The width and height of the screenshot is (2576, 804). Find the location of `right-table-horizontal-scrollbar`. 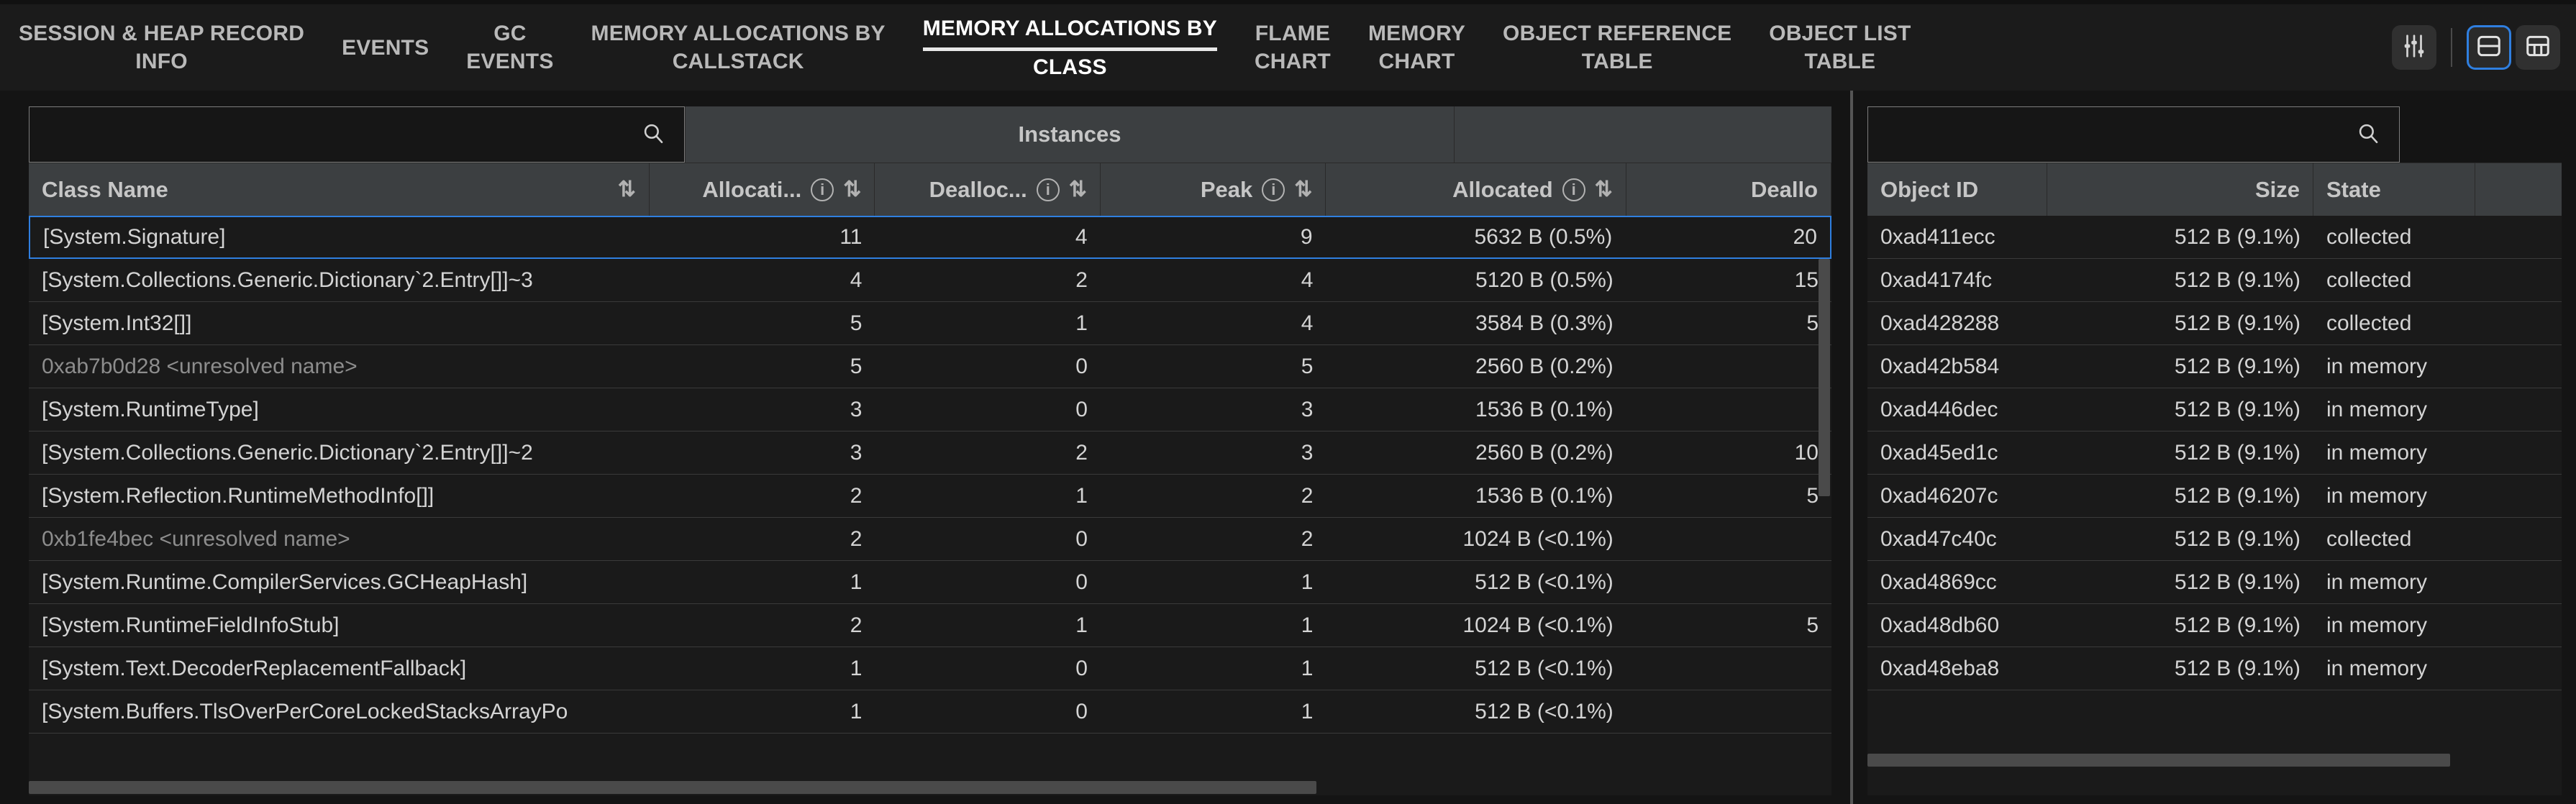

right-table-horizontal-scrollbar is located at coordinates (2191, 760).